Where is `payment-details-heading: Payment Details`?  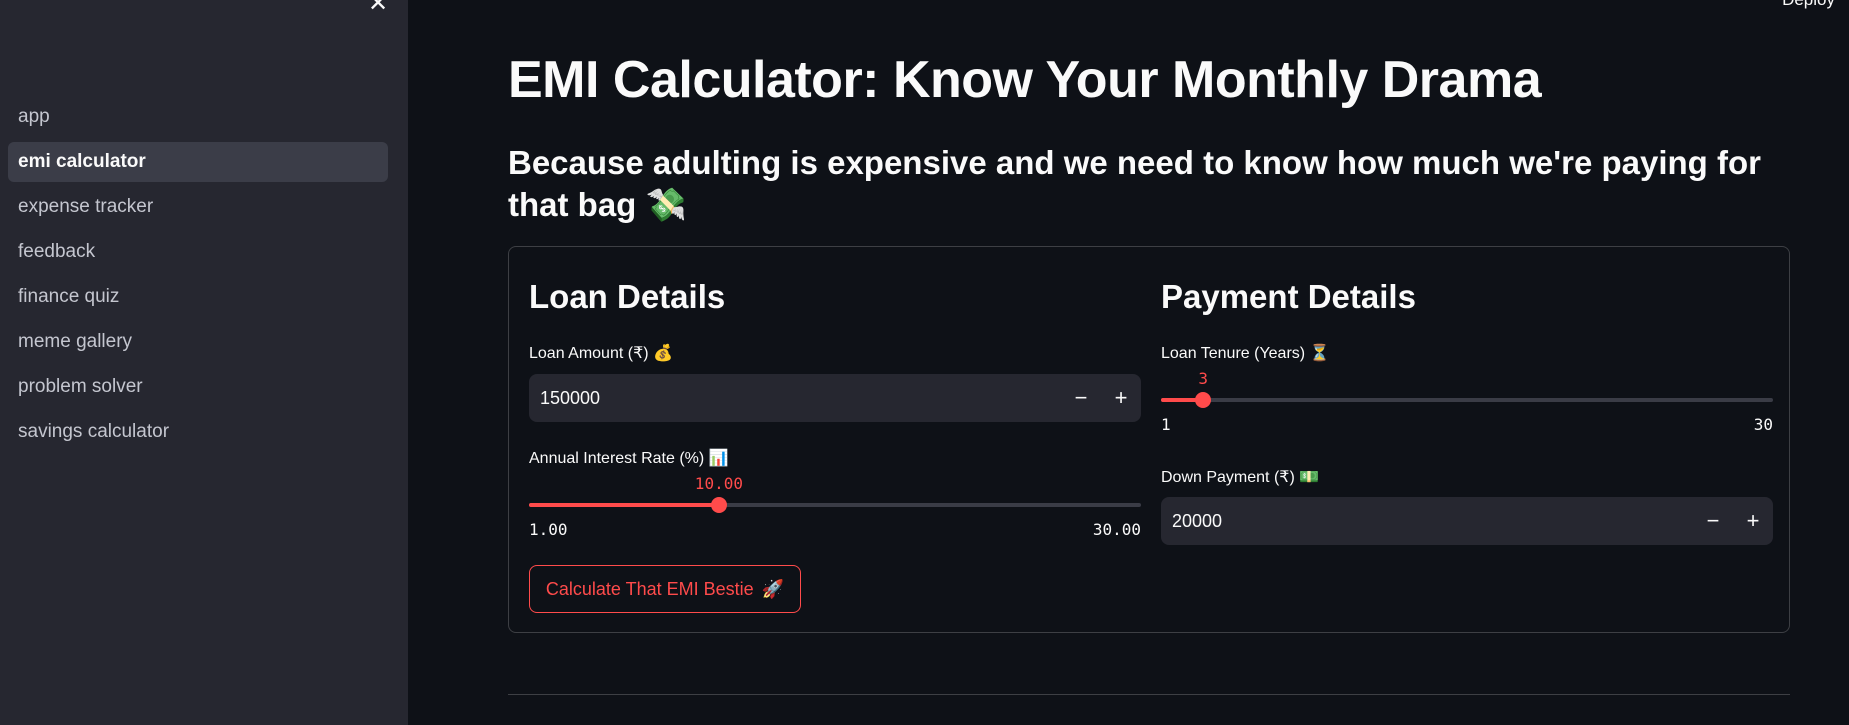 payment-details-heading: Payment Details is located at coordinates (1288, 296).